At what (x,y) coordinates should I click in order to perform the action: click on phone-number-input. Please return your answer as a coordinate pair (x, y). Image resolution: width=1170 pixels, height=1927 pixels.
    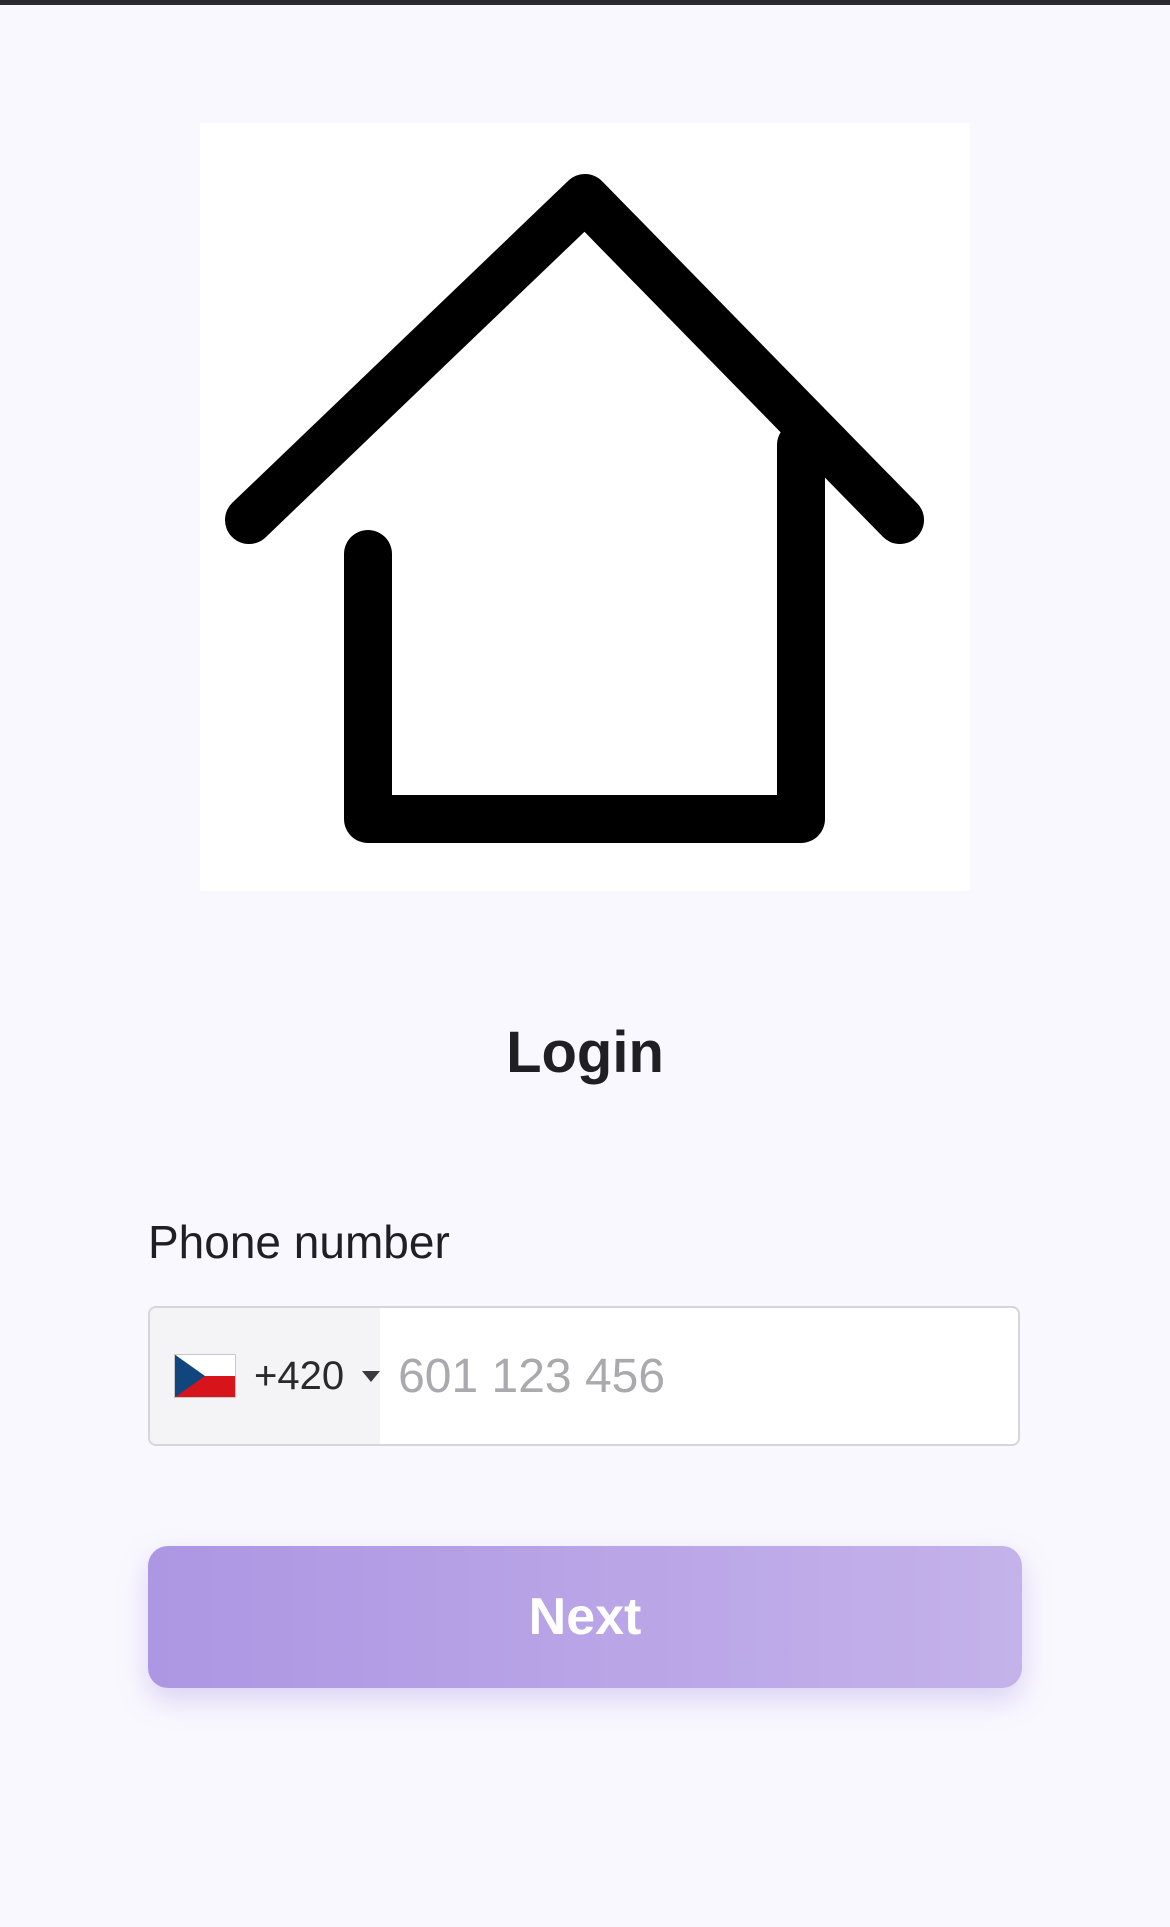
    Looking at the image, I should click on (699, 1376).